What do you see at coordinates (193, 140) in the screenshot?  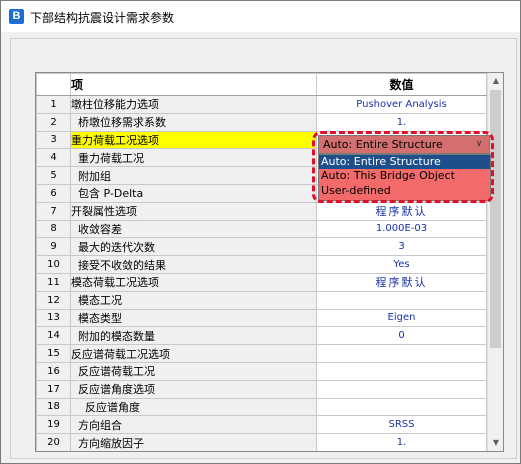 I see `row-label: 重力荷载工况选项` at bounding box center [193, 140].